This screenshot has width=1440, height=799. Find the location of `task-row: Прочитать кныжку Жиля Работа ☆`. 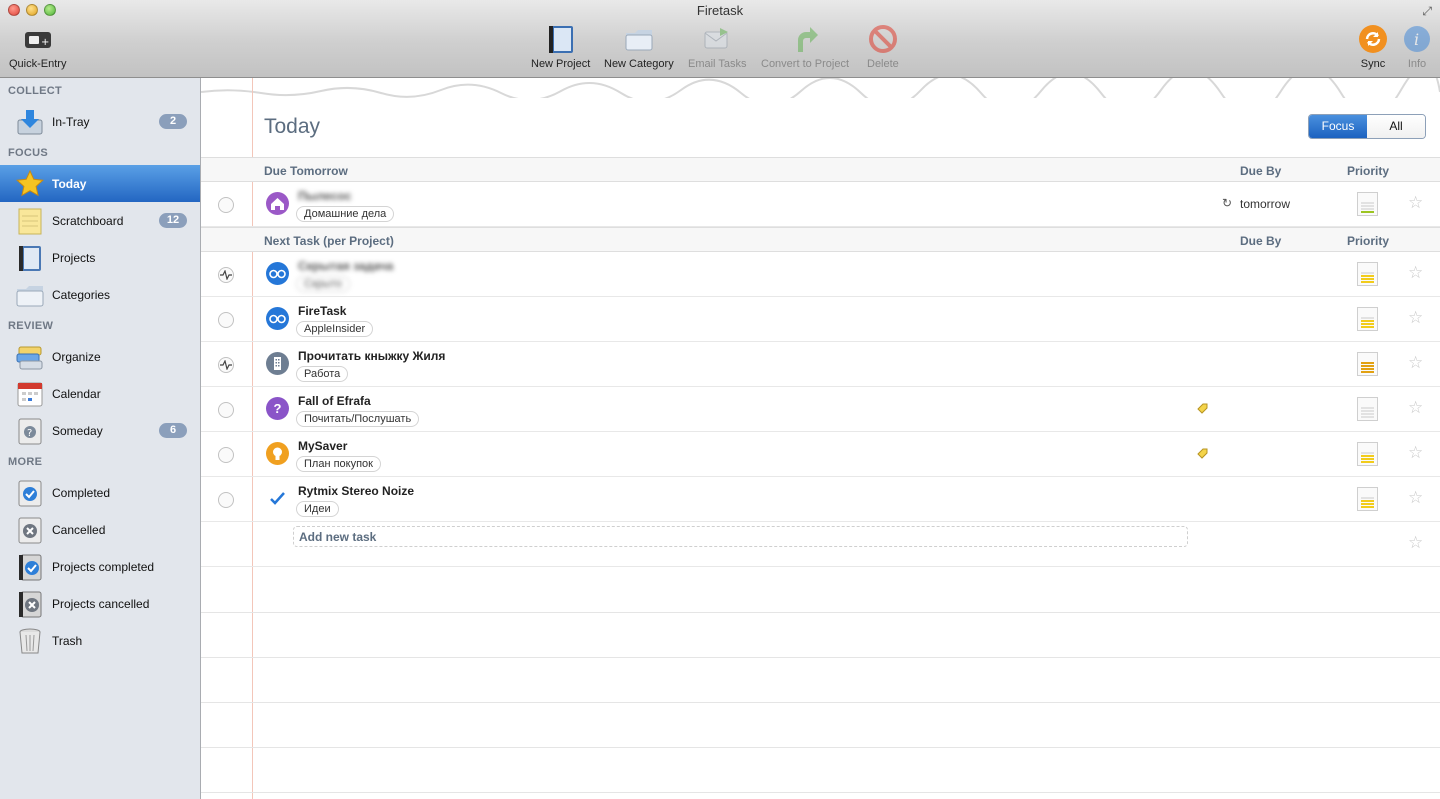

task-row: Прочитать кныжку Жиля Работа ☆ is located at coordinates (820, 364).